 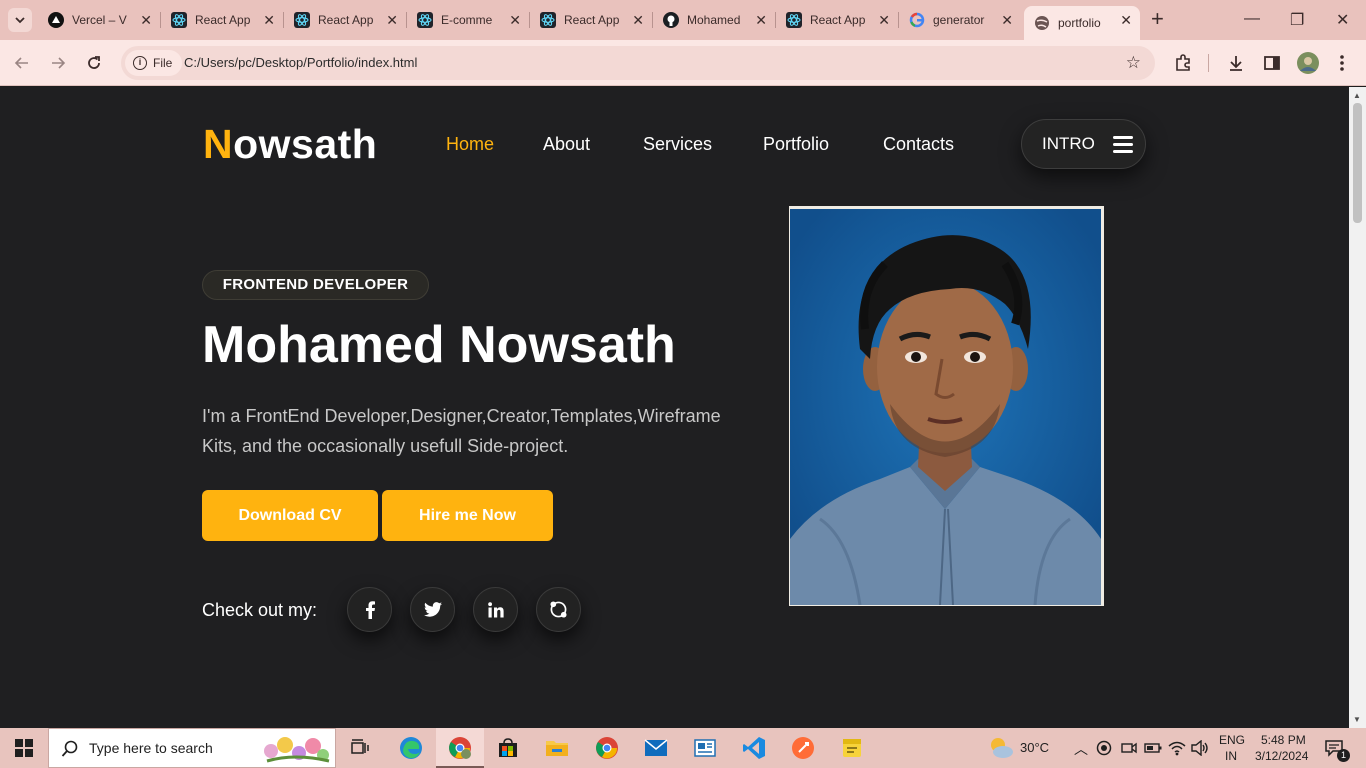 I want to click on language-top: ENG, so click(x=1232, y=740).